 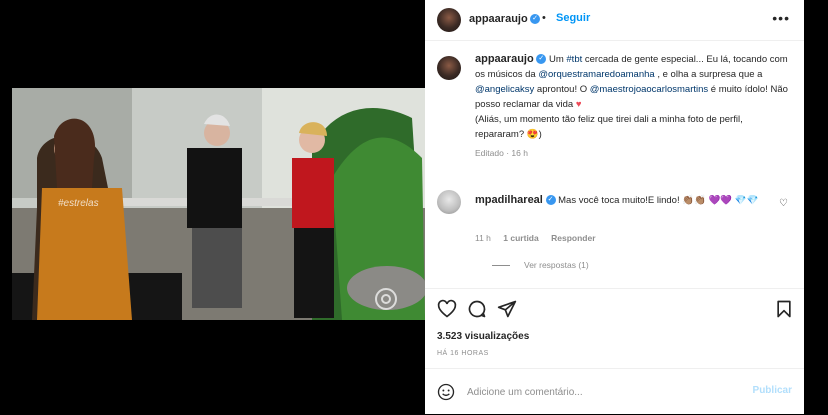 I want to click on view-count: 3.523 visualizações, so click(x=483, y=336).